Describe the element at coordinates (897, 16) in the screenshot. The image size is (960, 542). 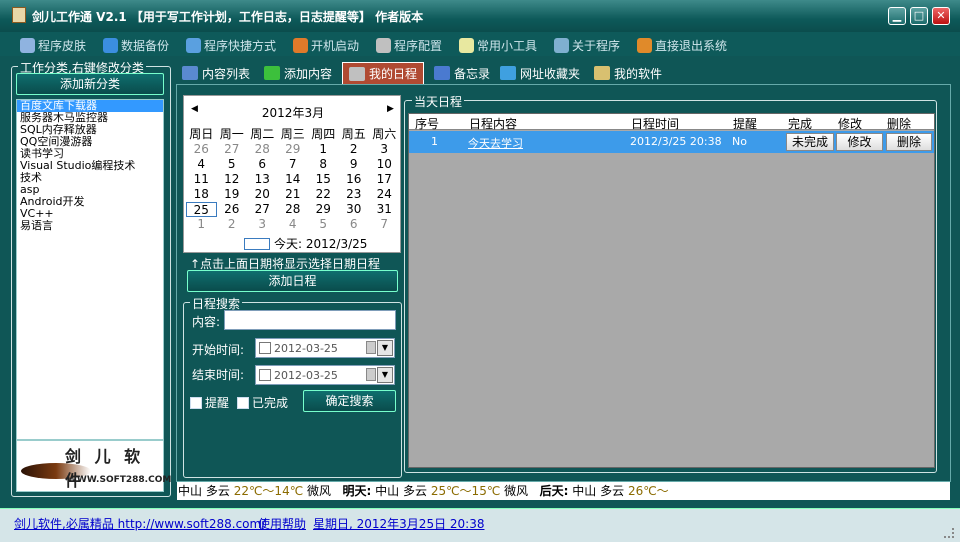
I see `minimize-button: ▁` at that location.